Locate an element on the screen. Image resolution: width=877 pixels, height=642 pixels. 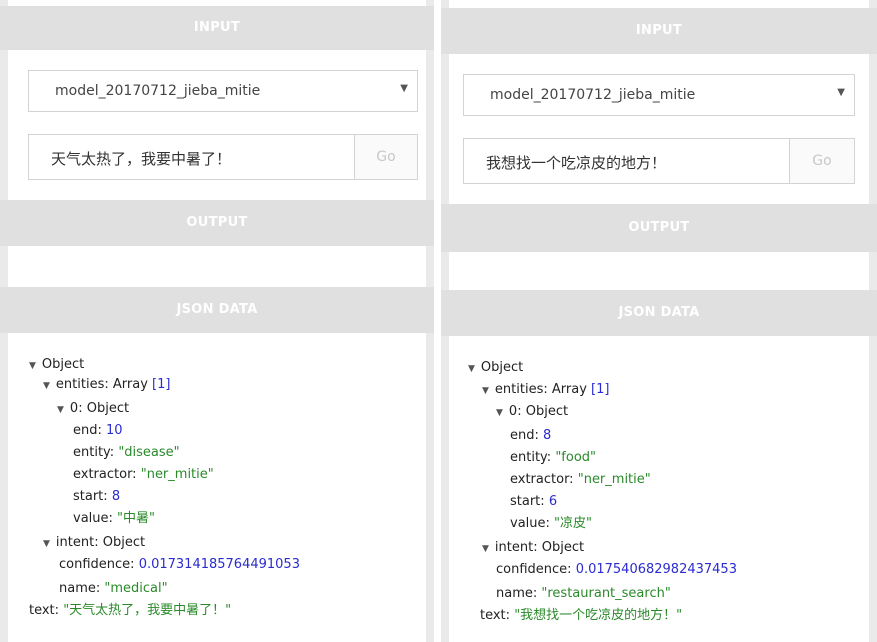
tree-end: end: 10 is located at coordinates (98, 430).